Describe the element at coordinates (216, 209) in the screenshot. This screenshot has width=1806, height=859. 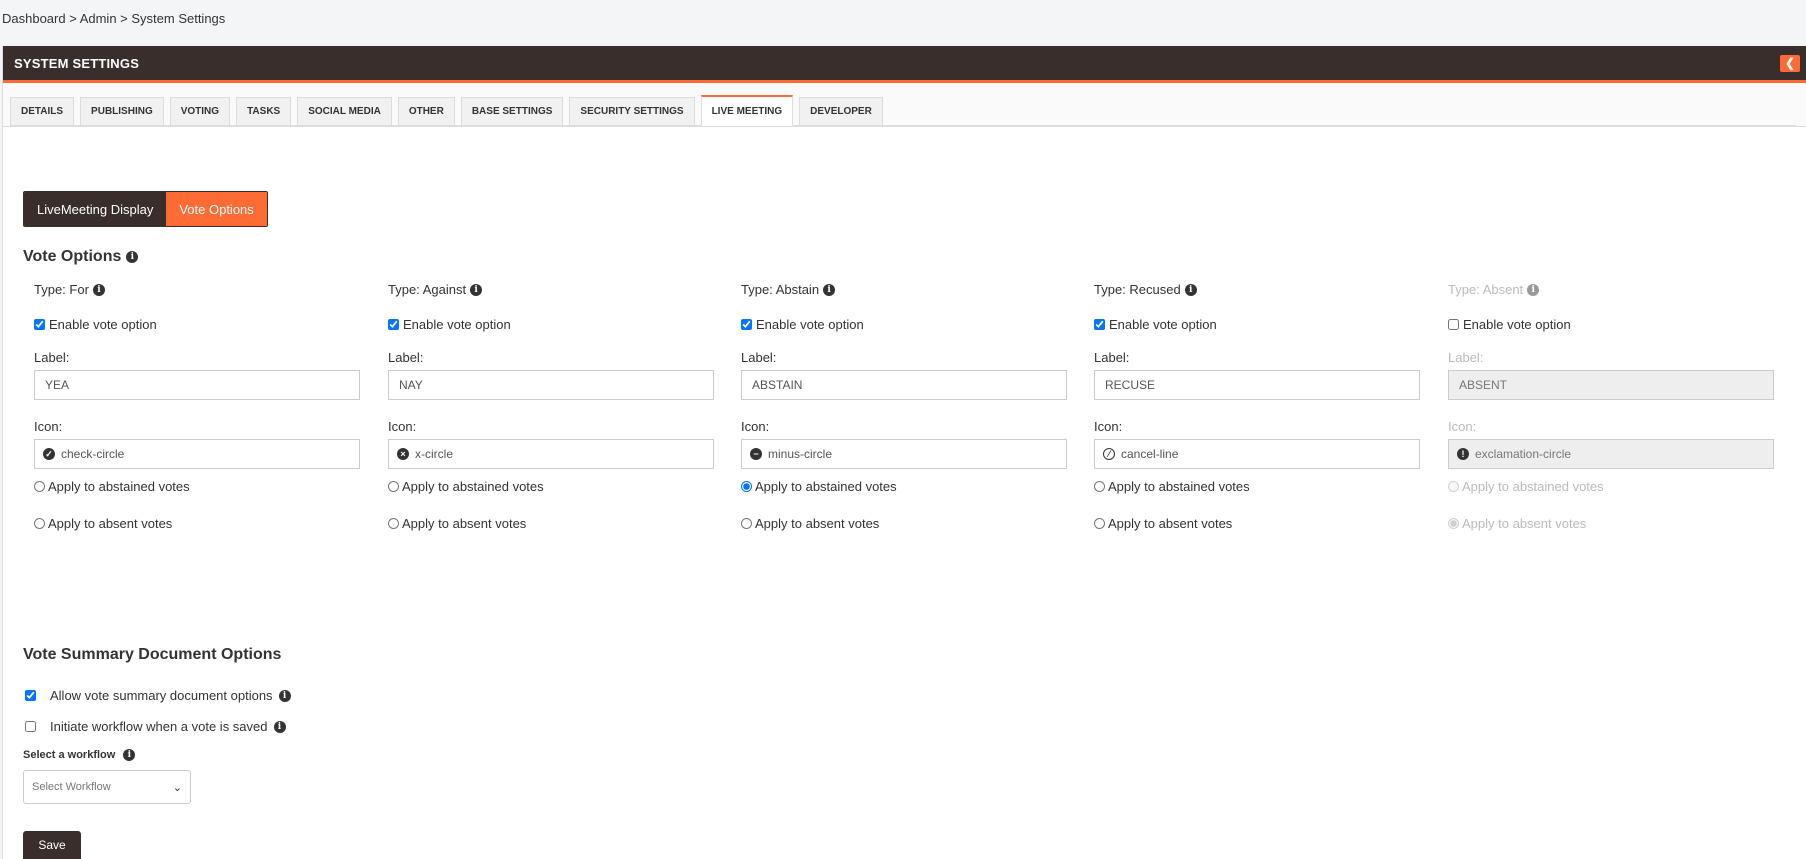
I see `vote-options-button: Vote Options` at that location.